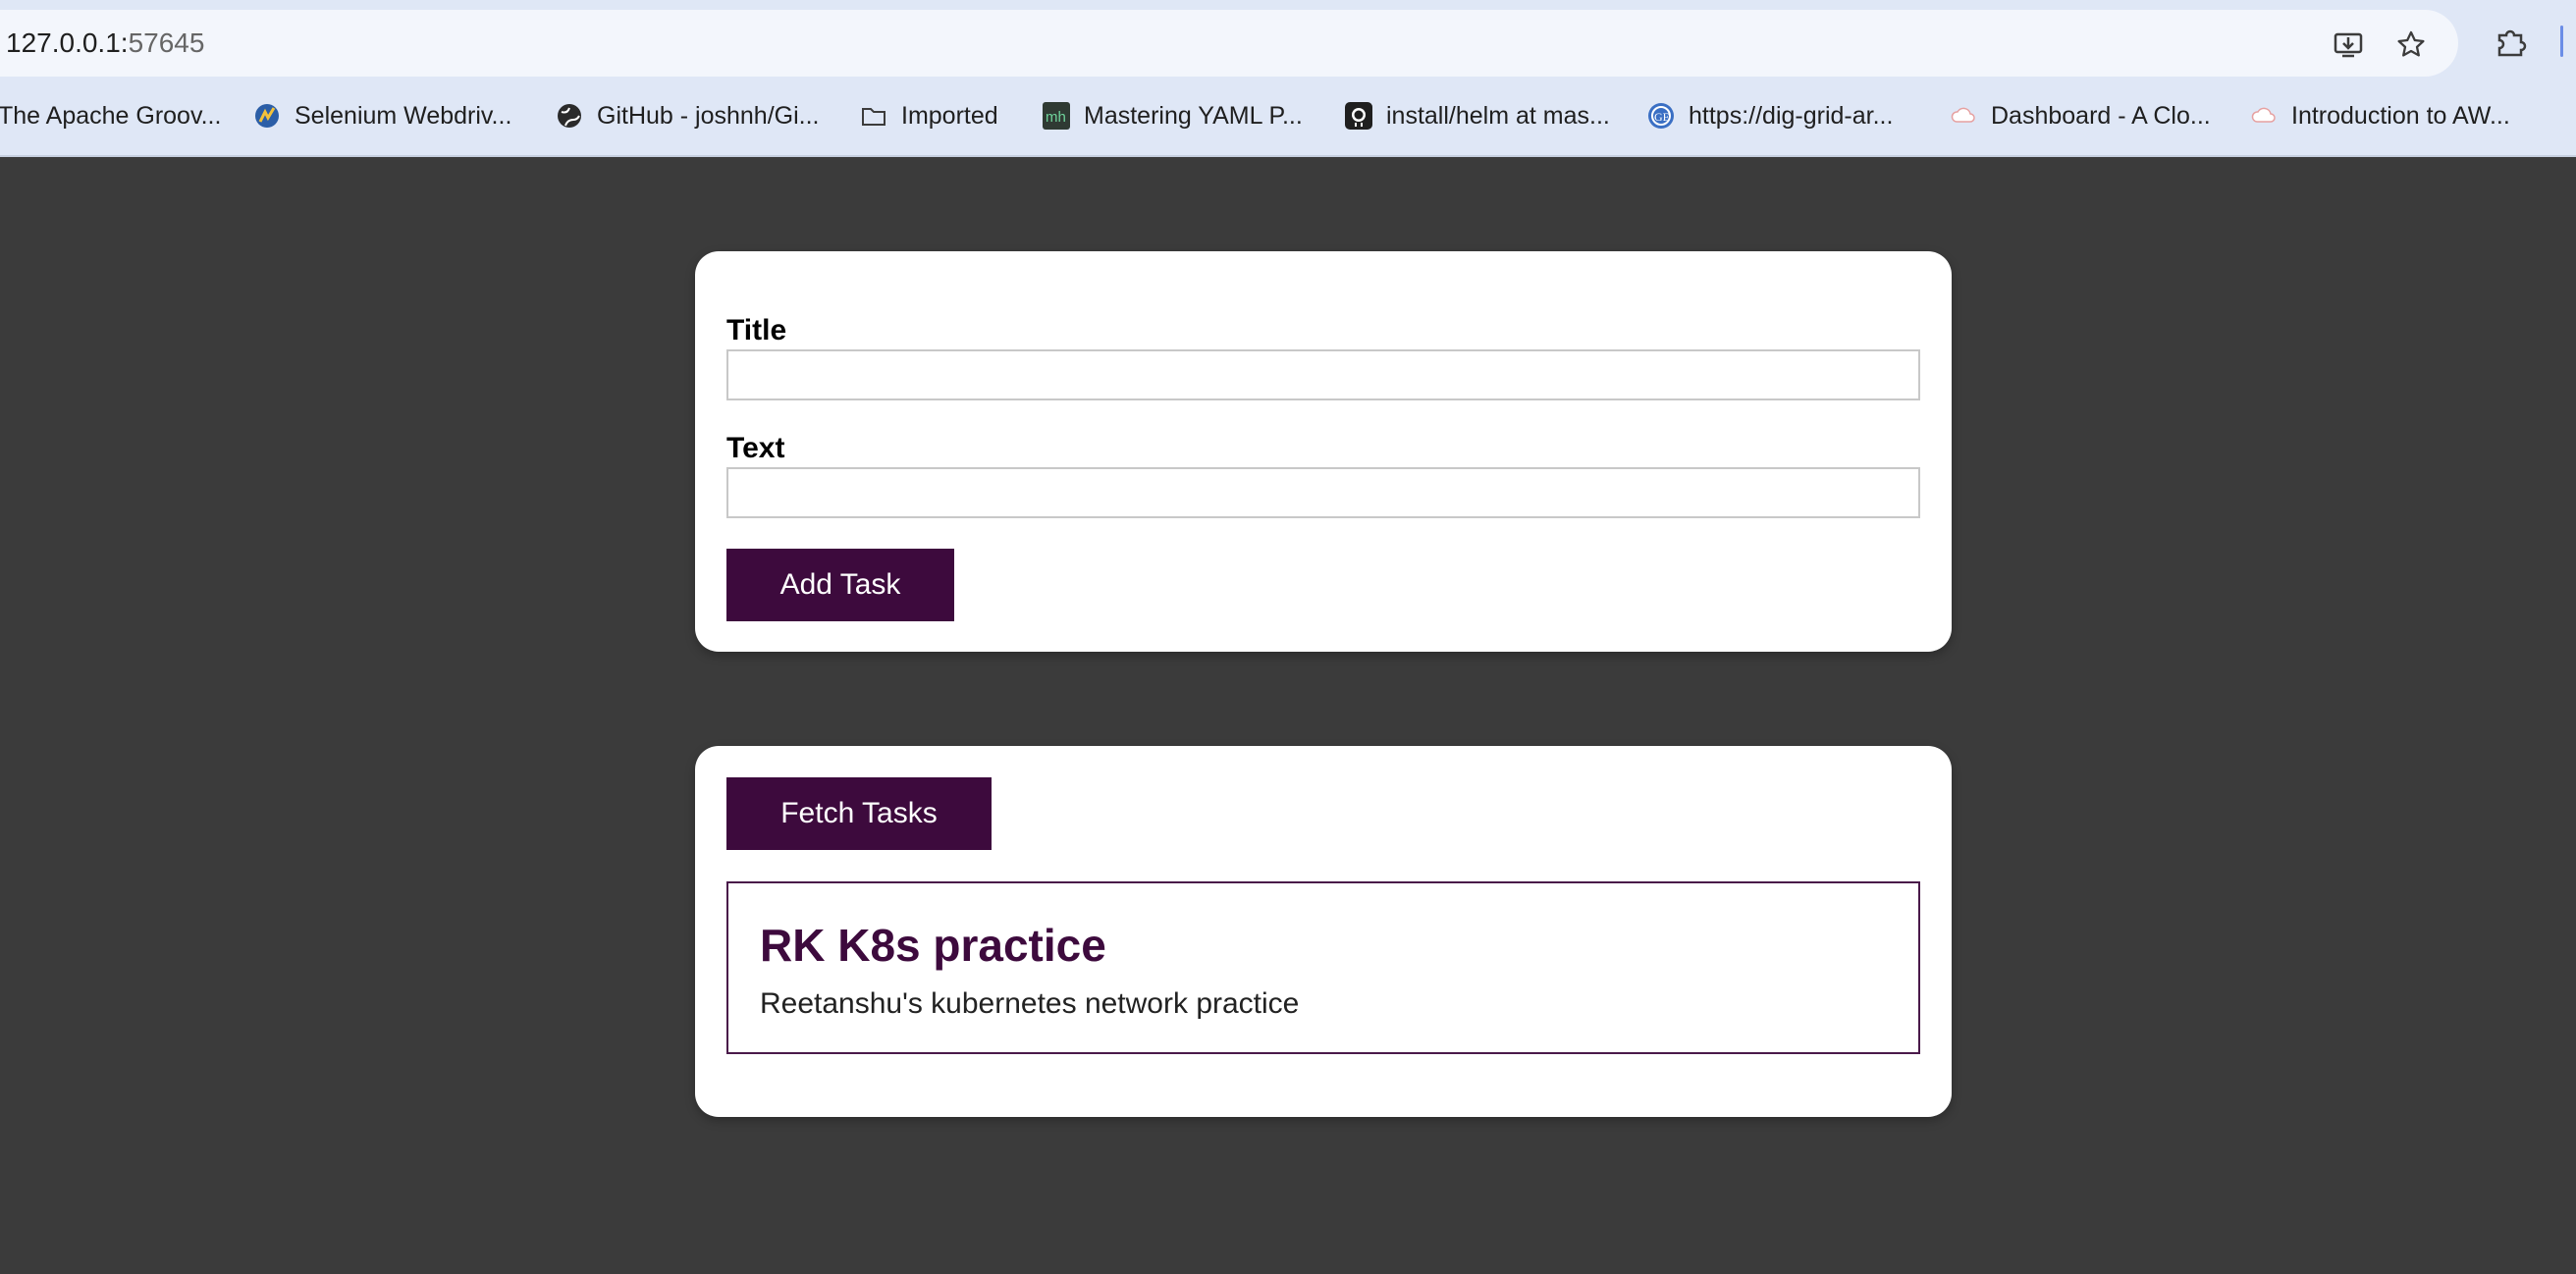 Image resolution: width=2576 pixels, height=1274 pixels. What do you see at coordinates (67, 42) in the screenshot?
I see `url-host: 127.0.0.1:` at bounding box center [67, 42].